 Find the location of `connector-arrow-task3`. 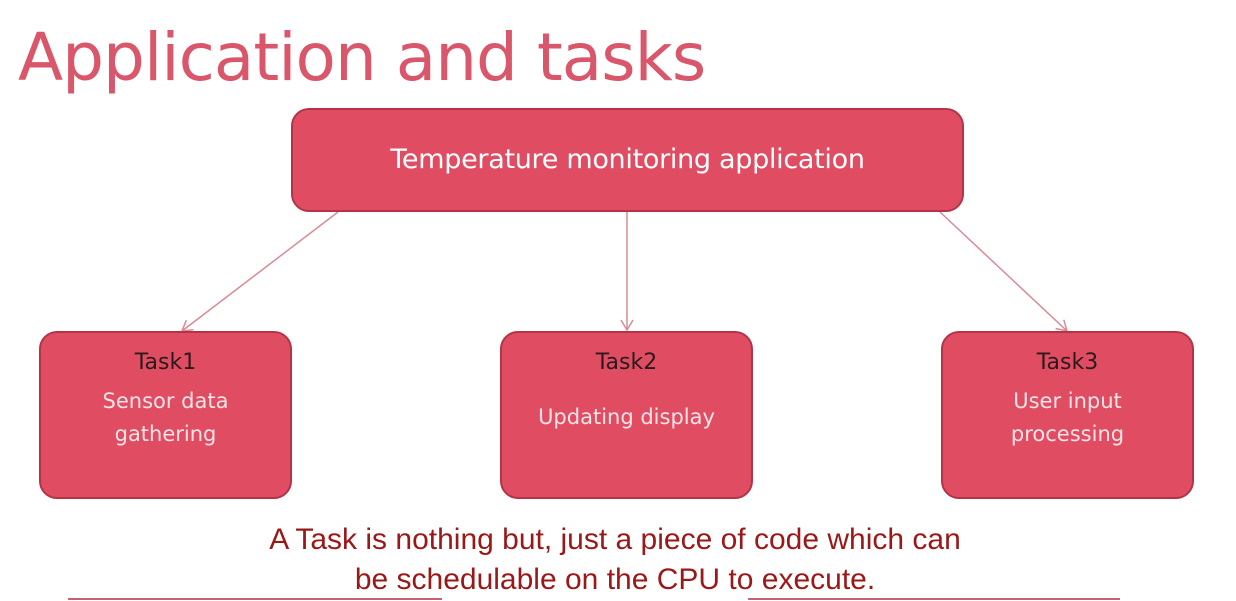

connector-arrow-task3 is located at coordinates (1004, 271).